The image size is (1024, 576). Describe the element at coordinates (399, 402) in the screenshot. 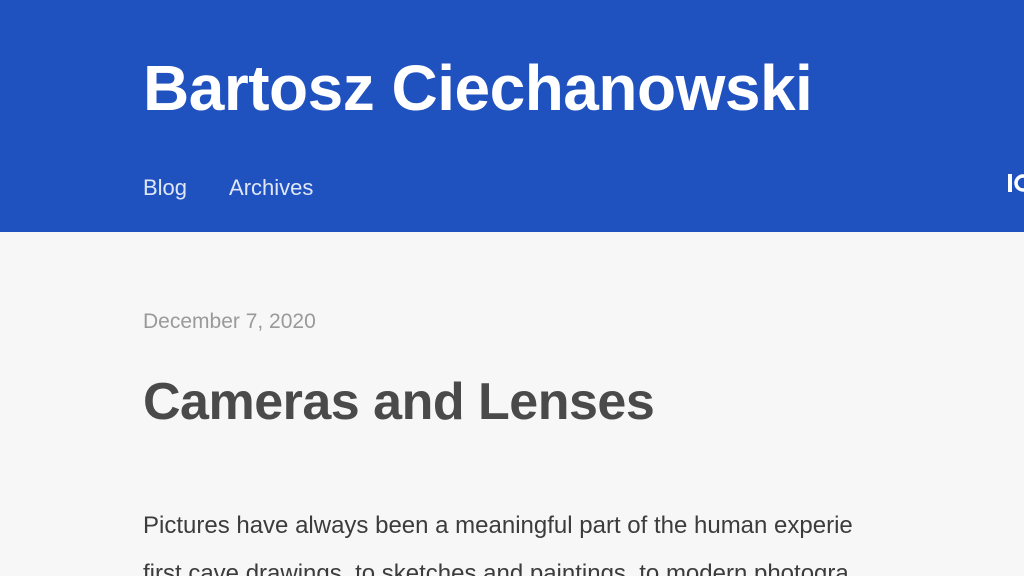

I see `post-title: Cameras and Lenses` at that location.